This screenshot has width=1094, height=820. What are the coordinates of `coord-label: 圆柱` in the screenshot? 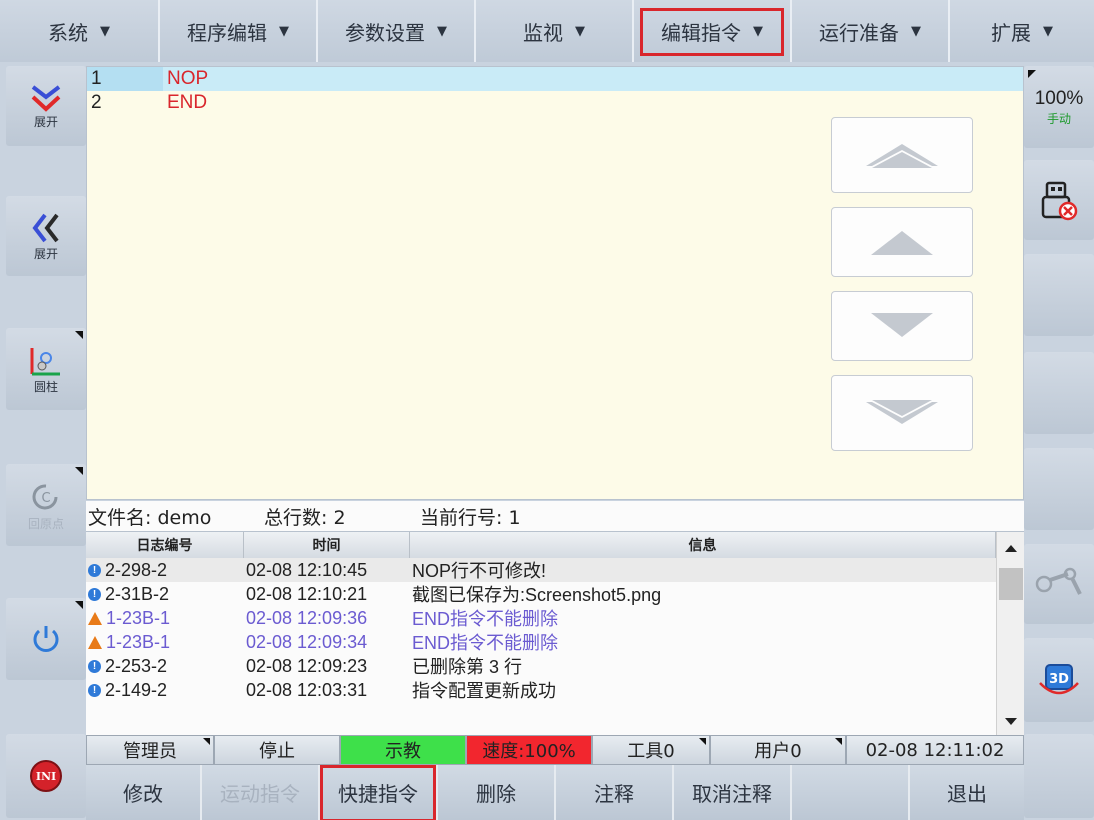 It's located at (45, 386).